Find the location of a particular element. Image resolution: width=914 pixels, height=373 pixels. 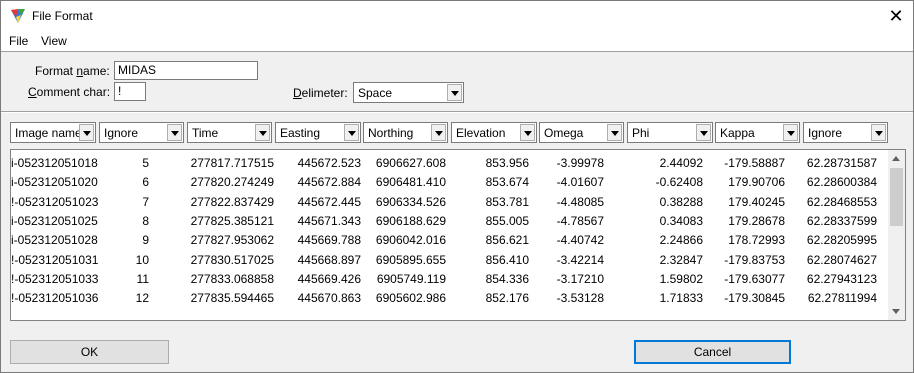

table-cell: 852.176 is located at coordinates (507, 298).